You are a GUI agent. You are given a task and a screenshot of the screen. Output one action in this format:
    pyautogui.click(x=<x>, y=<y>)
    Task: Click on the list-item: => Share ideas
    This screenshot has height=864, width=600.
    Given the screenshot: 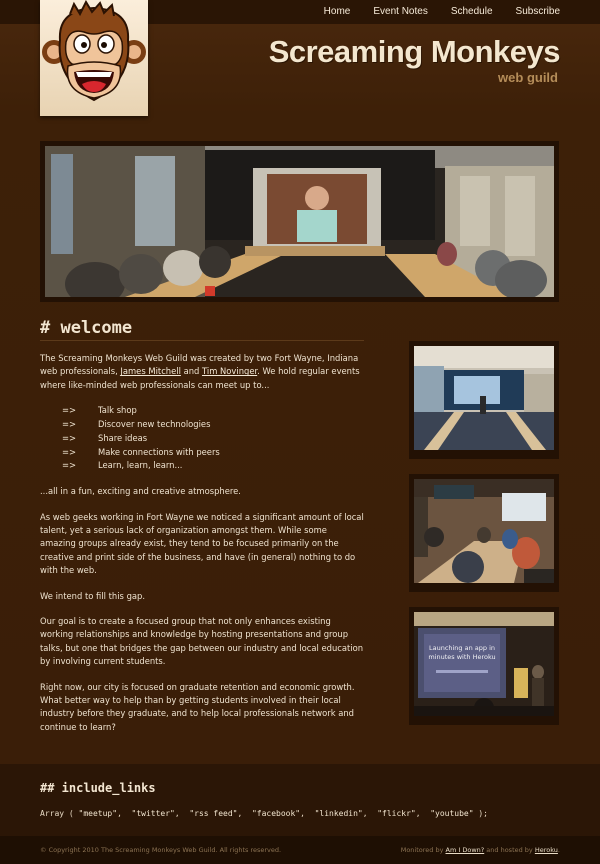 What is the action you would take?
    pyautogui.click(x=213, y=439)
    